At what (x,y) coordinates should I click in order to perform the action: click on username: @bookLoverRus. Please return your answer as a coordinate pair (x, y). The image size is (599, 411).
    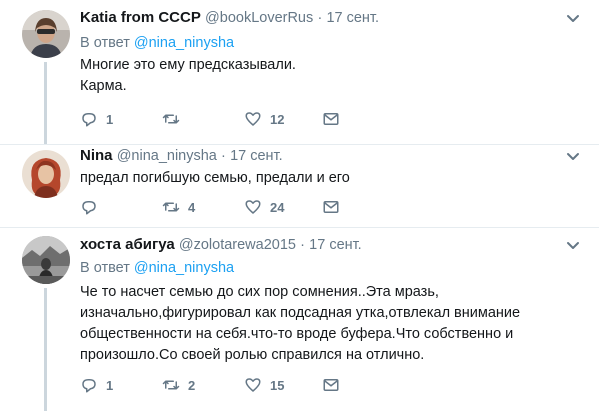
    Looking at the image, I should click on (259, 18).